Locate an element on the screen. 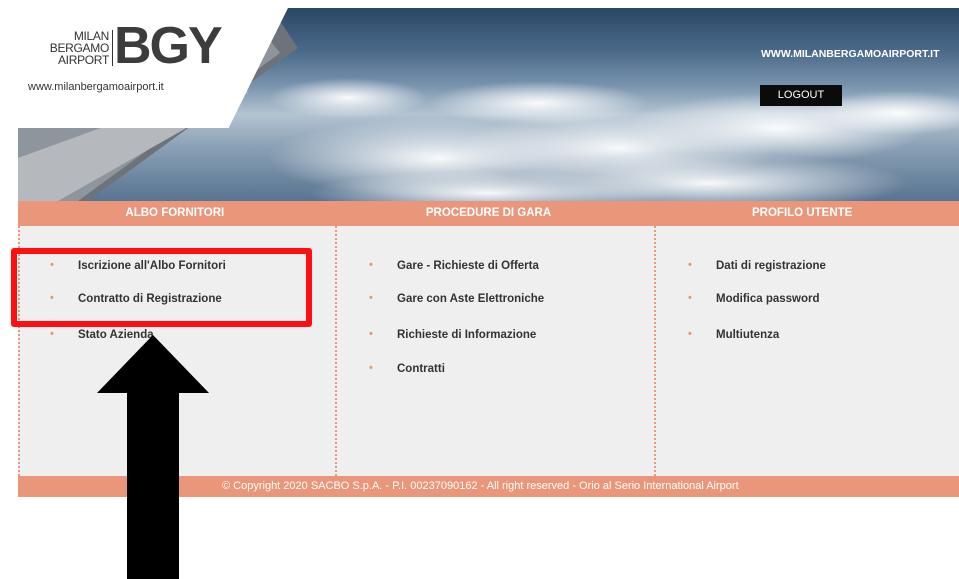 This screenshot has height=579, width=959. logo-bgy: BGY is located at coordinates (168, 46).